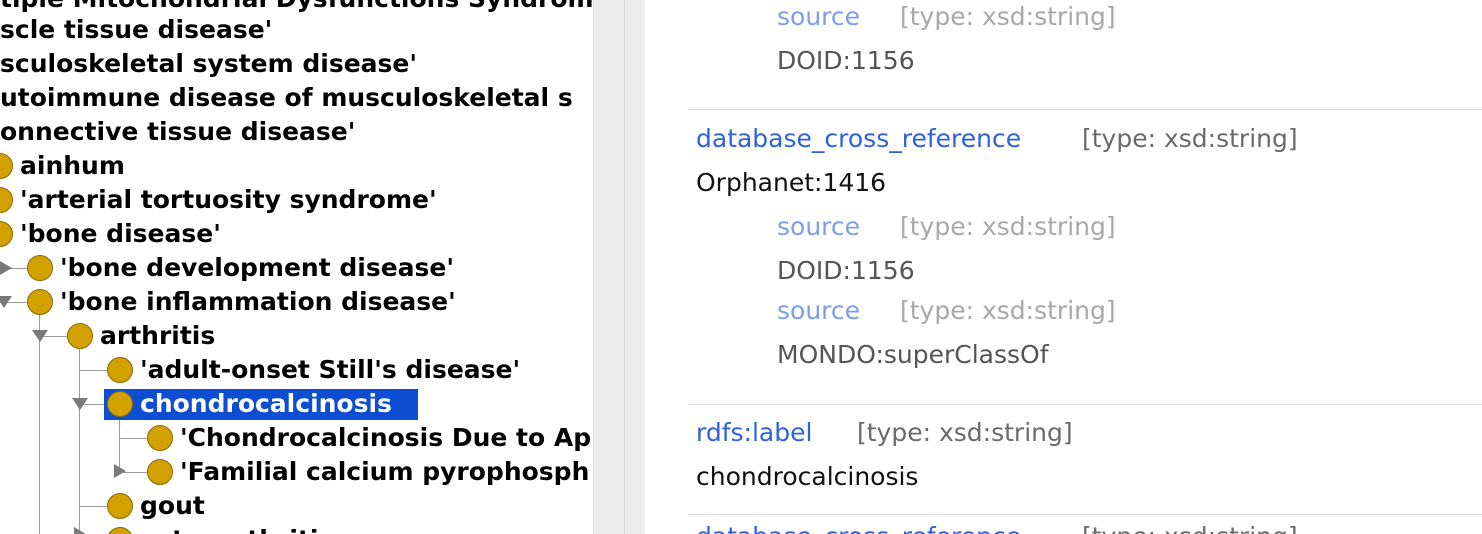  I want to click on tree-node-label: osteoarthritis, so click(236, 528).